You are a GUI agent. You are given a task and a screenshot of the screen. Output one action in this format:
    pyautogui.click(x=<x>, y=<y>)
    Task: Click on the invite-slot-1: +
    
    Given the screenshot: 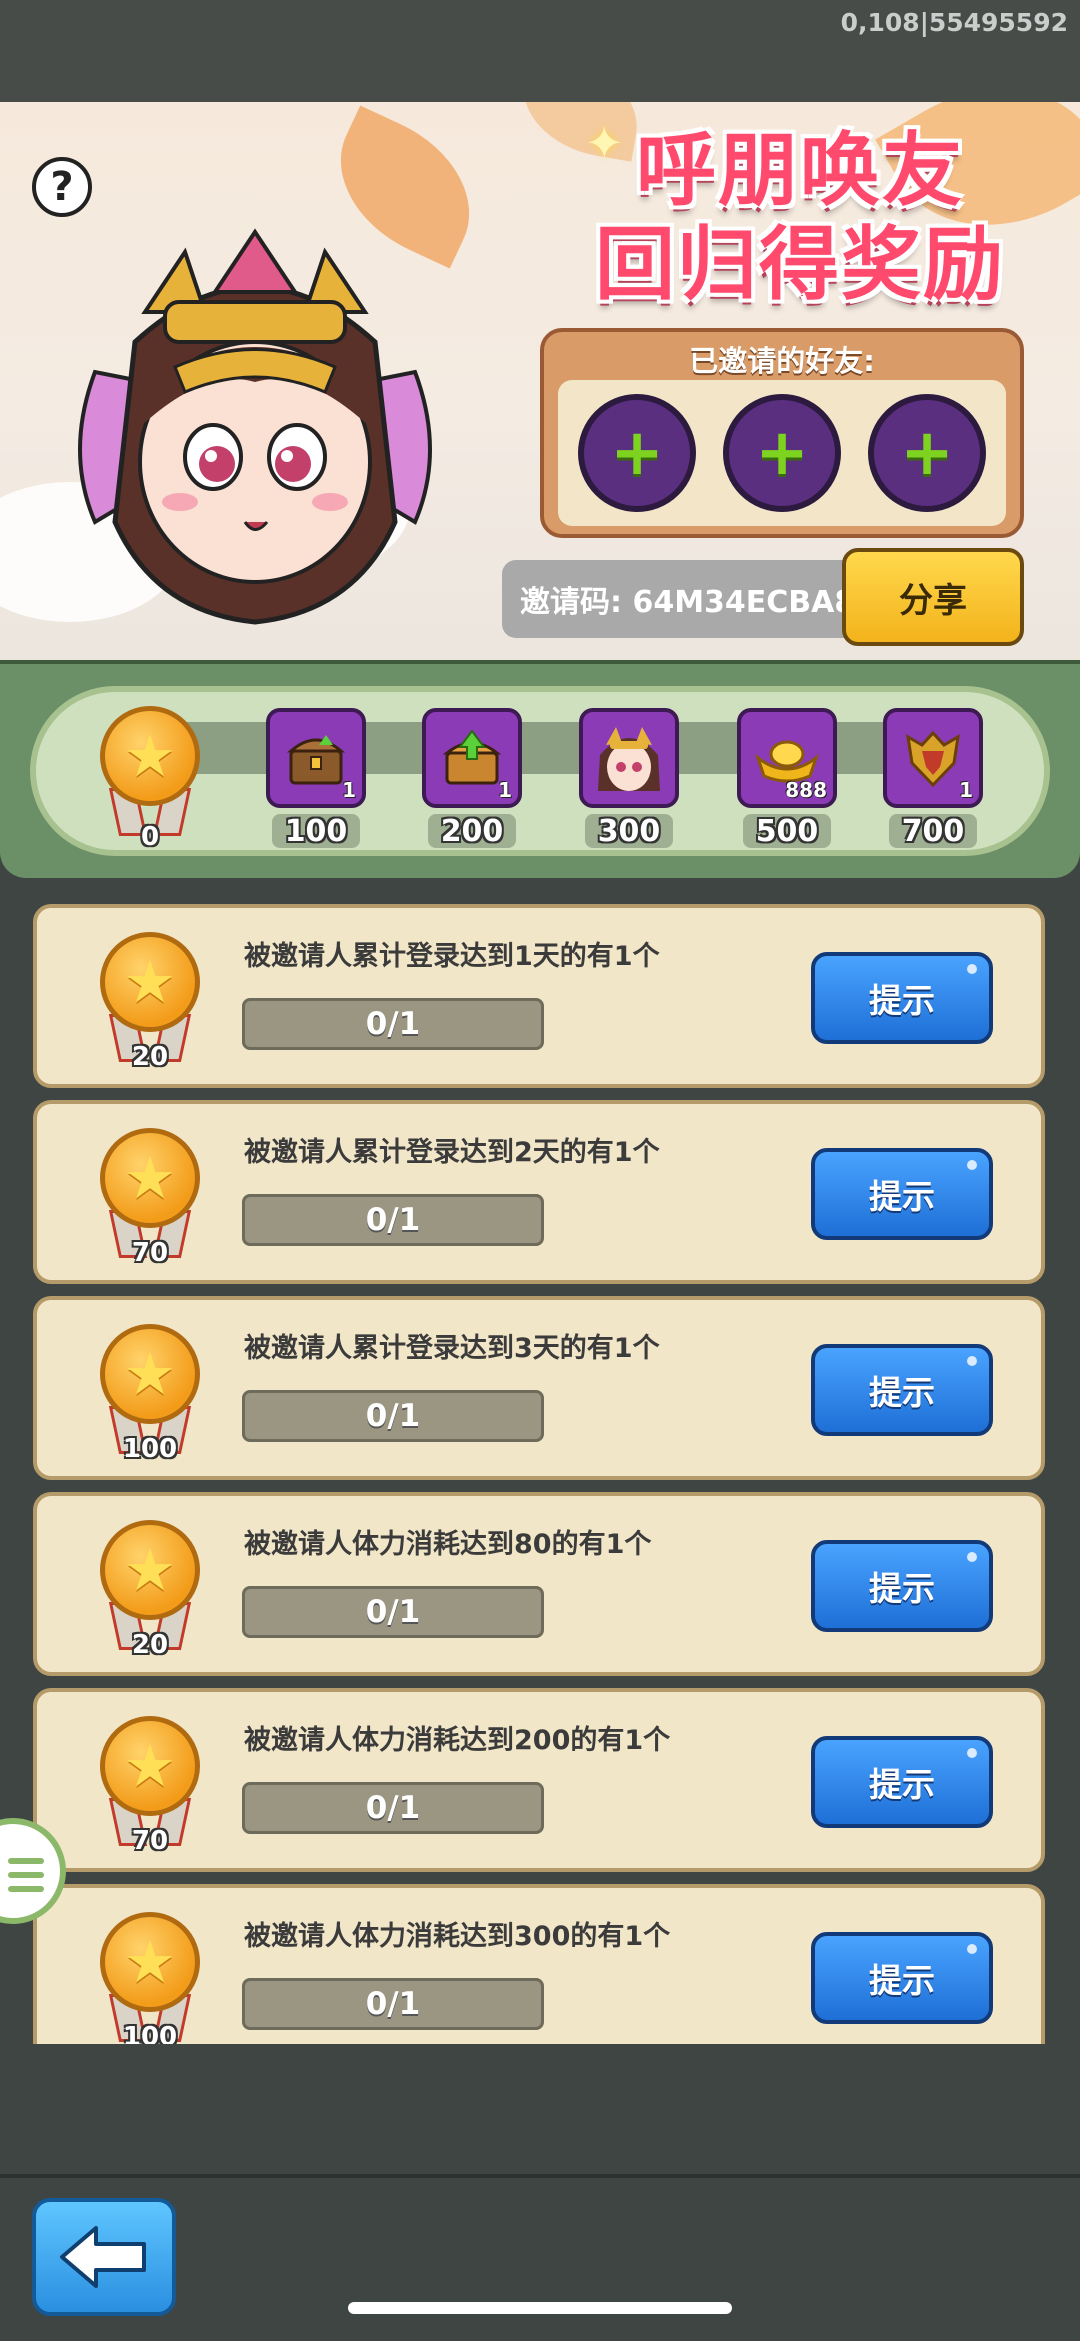 What is the action you would take?
    pyautogui.click(x=637, y=453)
    